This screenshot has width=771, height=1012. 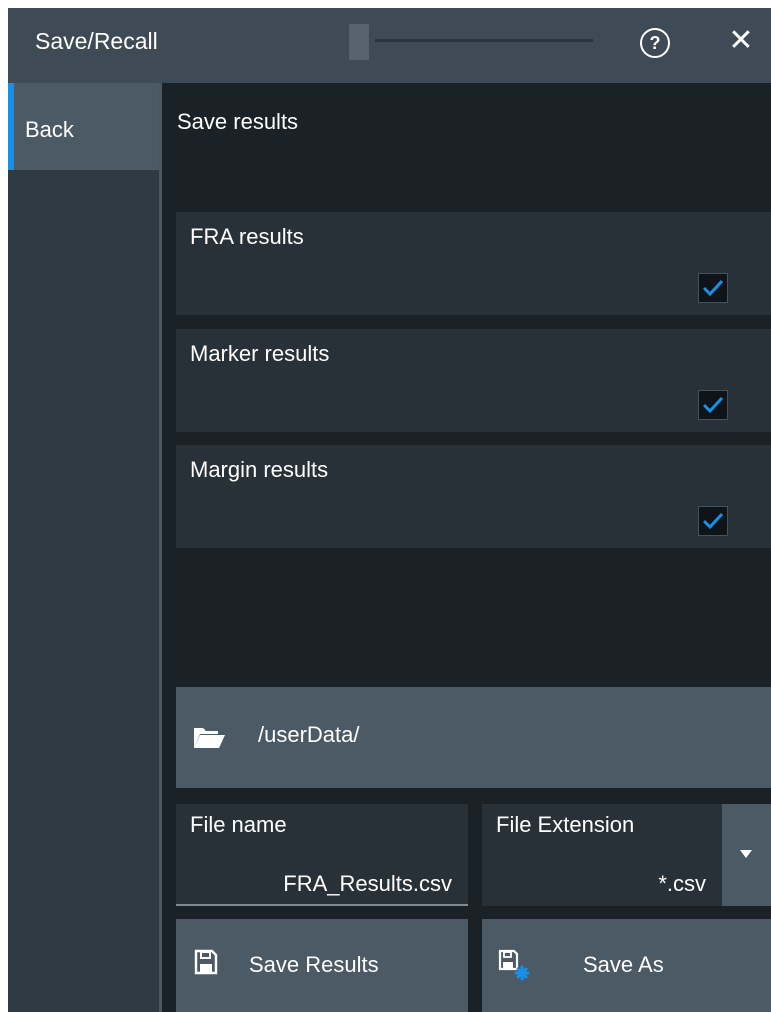 I want to click on save-results-label: Save Results, so click(x=314, y=964).